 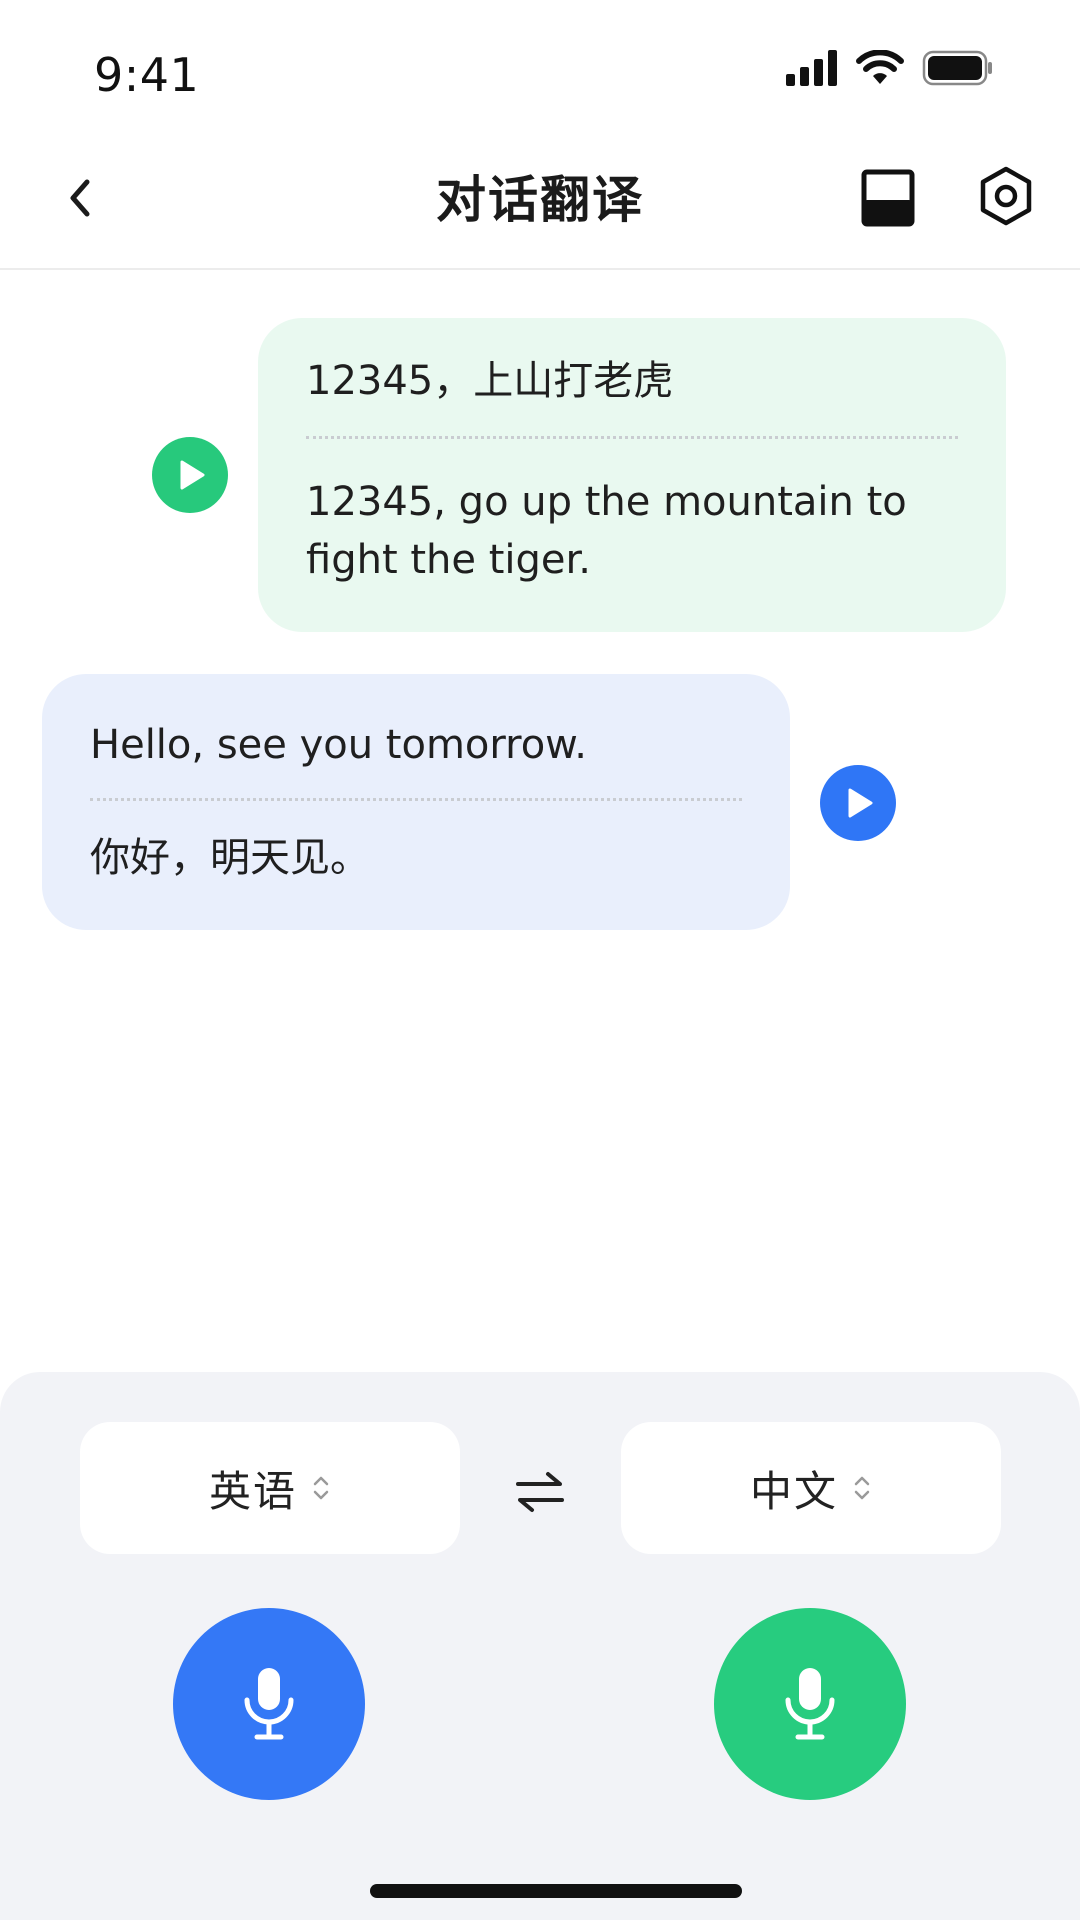 What do you see at coordinates (490, 381) in the screenshot?
I see `message-original: 12345，上山打老虎` at bounding box center [490, 381].